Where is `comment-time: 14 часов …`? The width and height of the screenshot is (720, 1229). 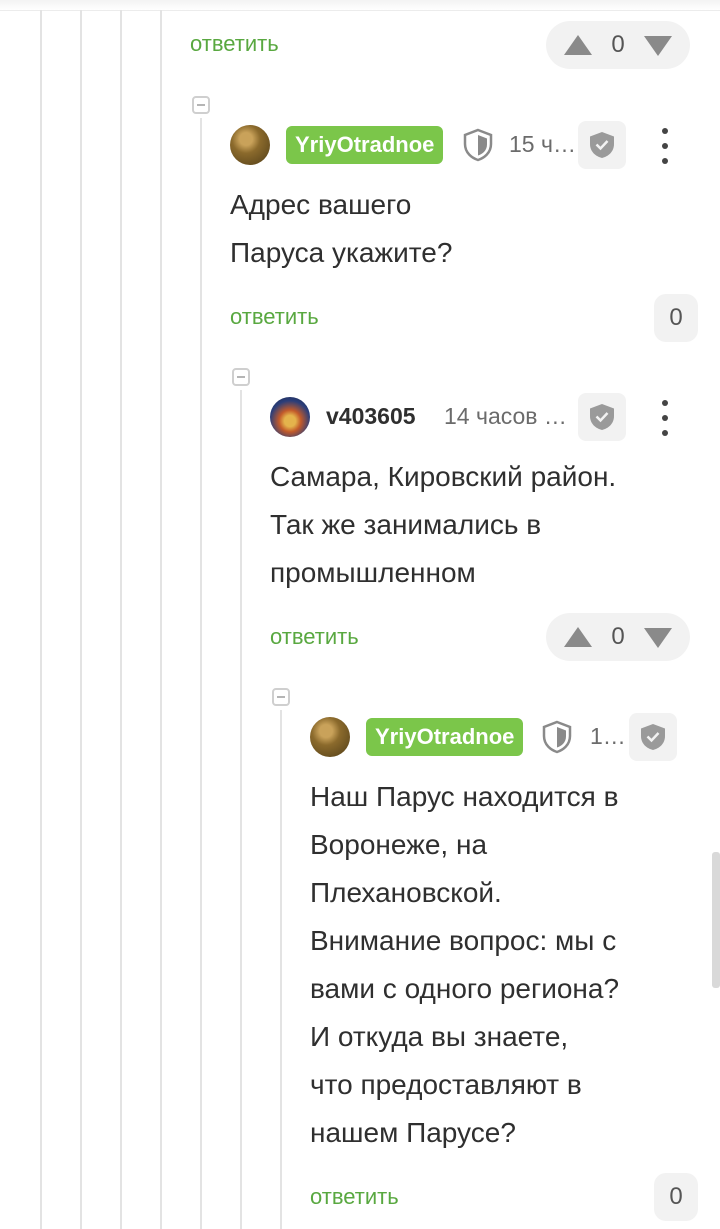 comment-time: 14 часов … is located at coordinates (505, 416).